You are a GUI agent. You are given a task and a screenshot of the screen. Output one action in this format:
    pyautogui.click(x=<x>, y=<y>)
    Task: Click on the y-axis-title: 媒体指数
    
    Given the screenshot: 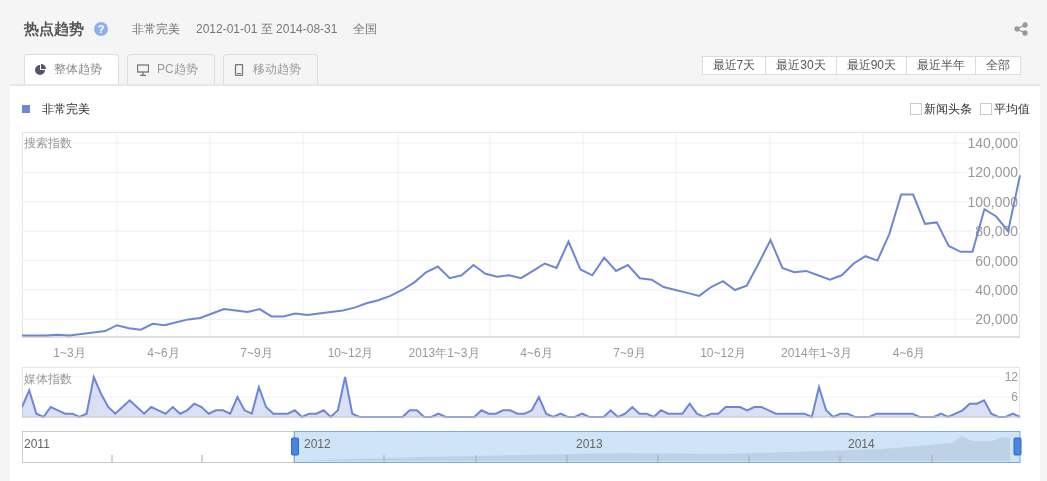 What is the action you would take?
    pyautogui.click(x=48, y=379)
    